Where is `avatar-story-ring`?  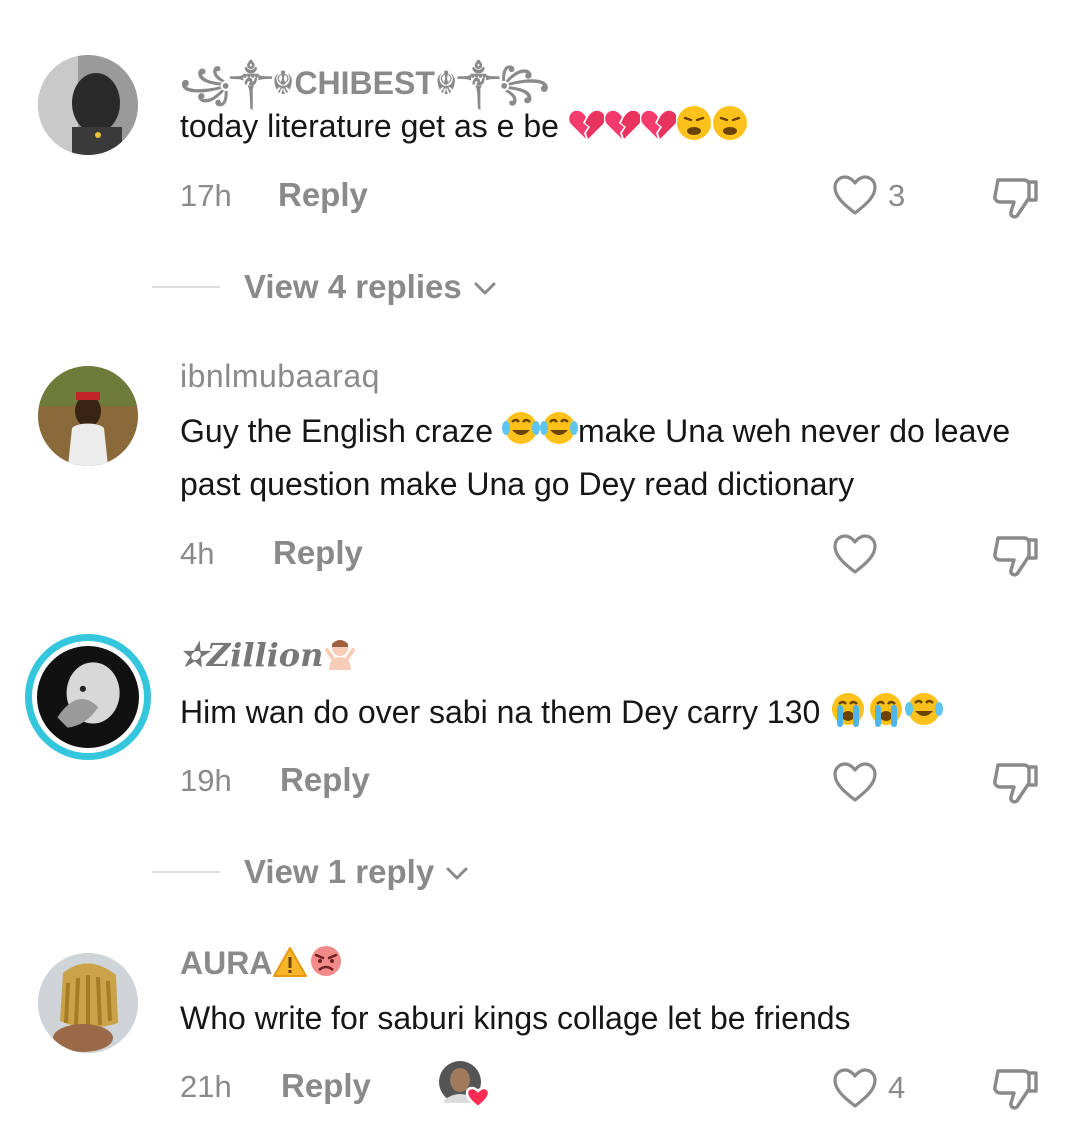 avatar-story-ring is located at coordinates (88, 697).